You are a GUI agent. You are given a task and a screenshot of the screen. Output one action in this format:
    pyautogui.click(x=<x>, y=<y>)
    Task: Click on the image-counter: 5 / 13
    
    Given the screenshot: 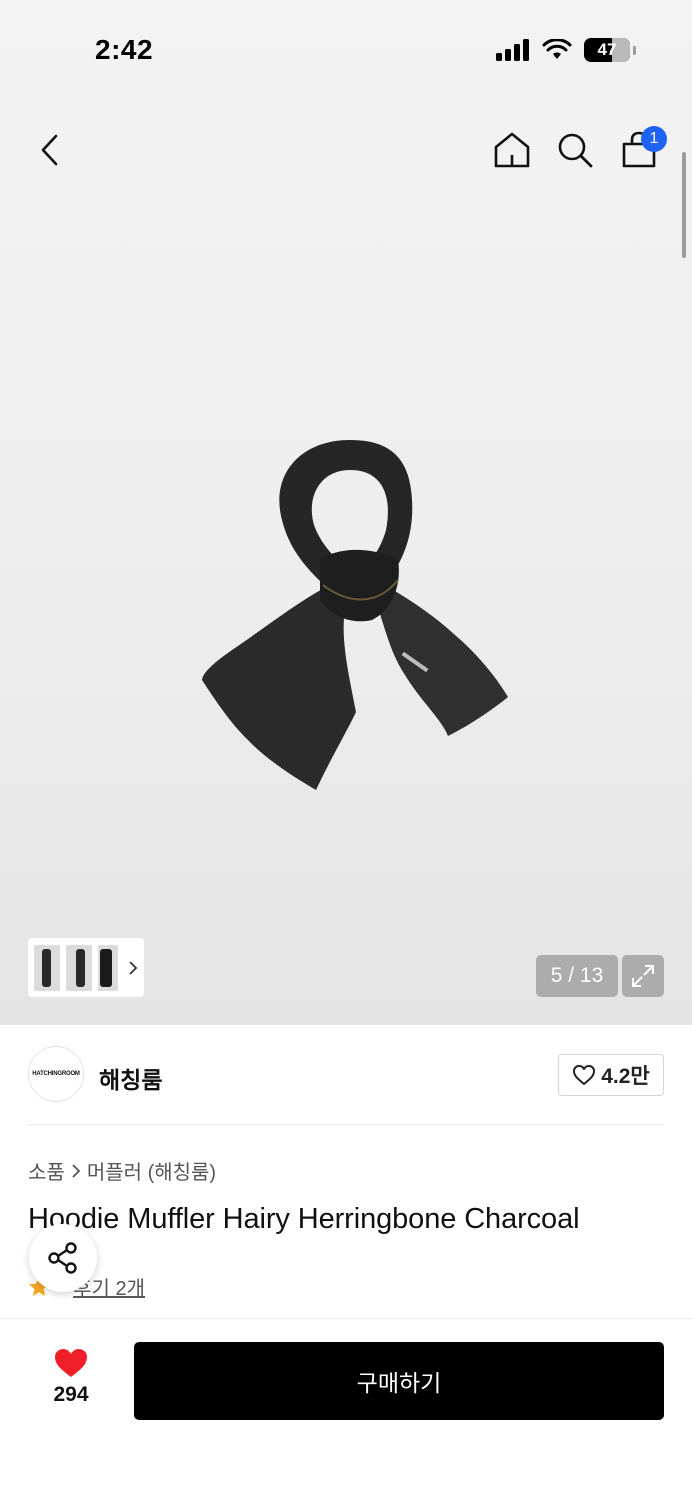 What is the action you would take?
    pyautogui.click(x=577, y=976)
    